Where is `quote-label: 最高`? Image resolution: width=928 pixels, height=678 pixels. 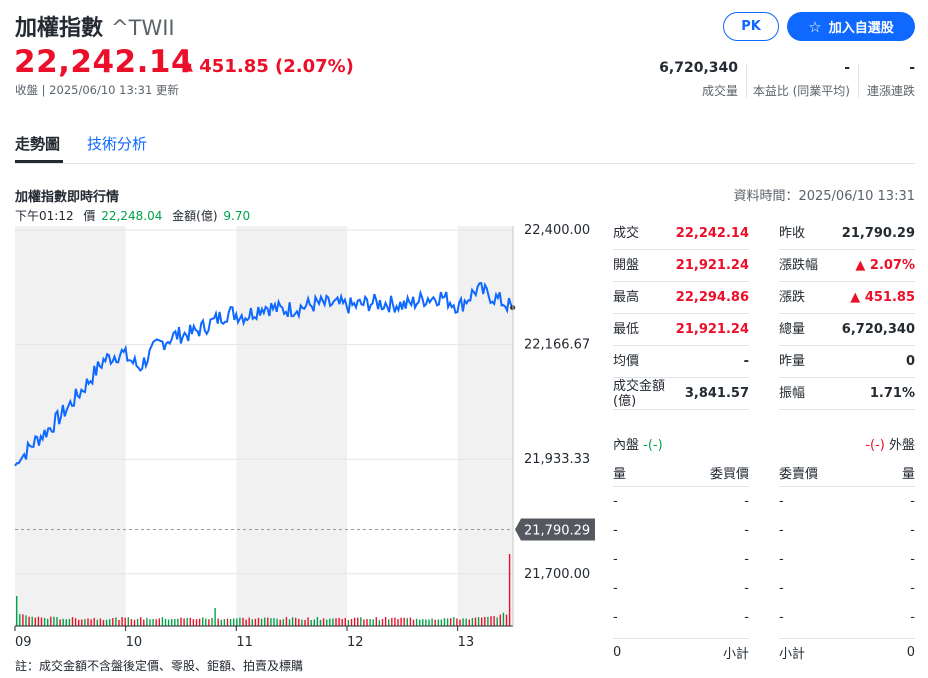
quote-label: 最高 is located at coordinates (626, 297).